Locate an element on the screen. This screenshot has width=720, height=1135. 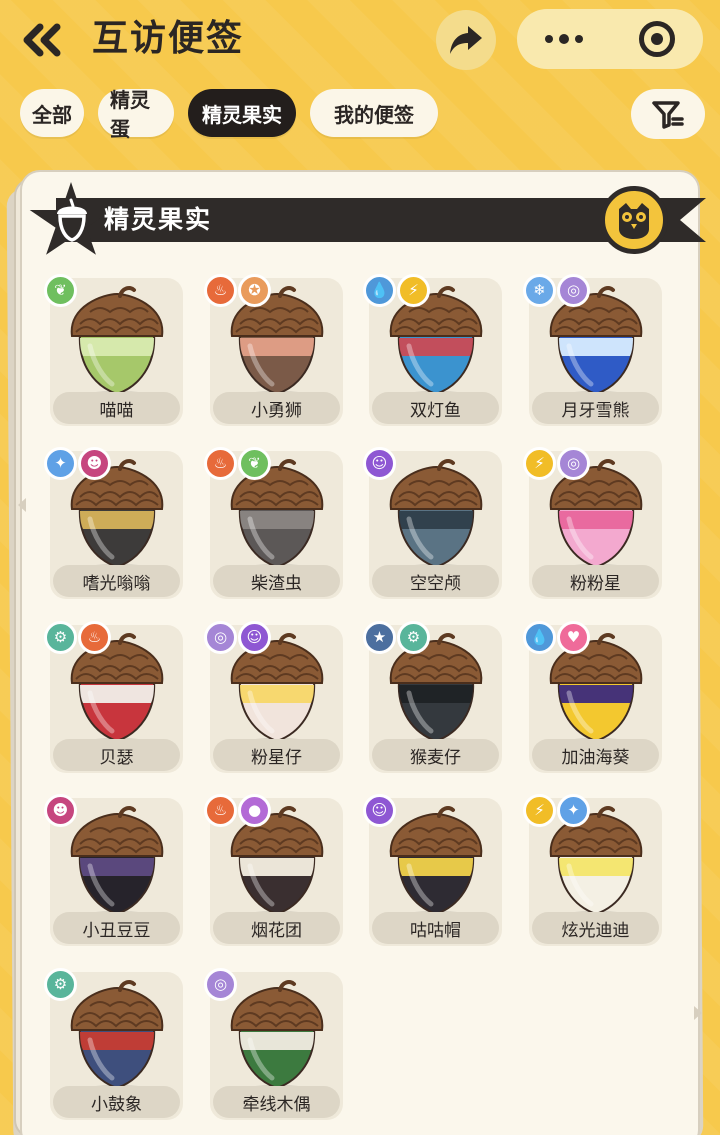
fruit-name-label: 烟花团 is located at coordinates (276, 928).